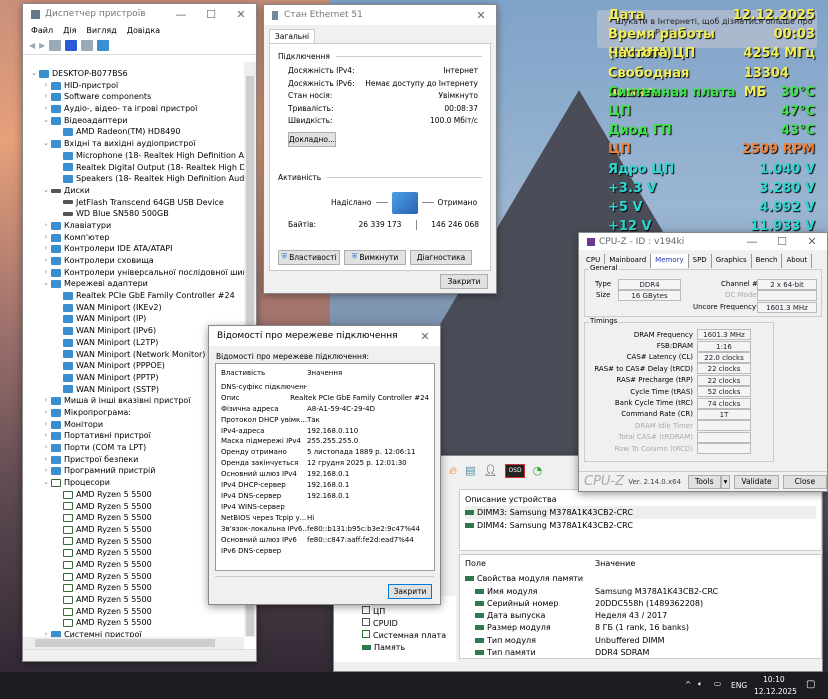 The width and height of the screenshot is (828, 699). Describe the element at coordinates (107, 249) in the screenshot. I see `tree-item: › Контролери IDE ATA/ATAPI` at that location.